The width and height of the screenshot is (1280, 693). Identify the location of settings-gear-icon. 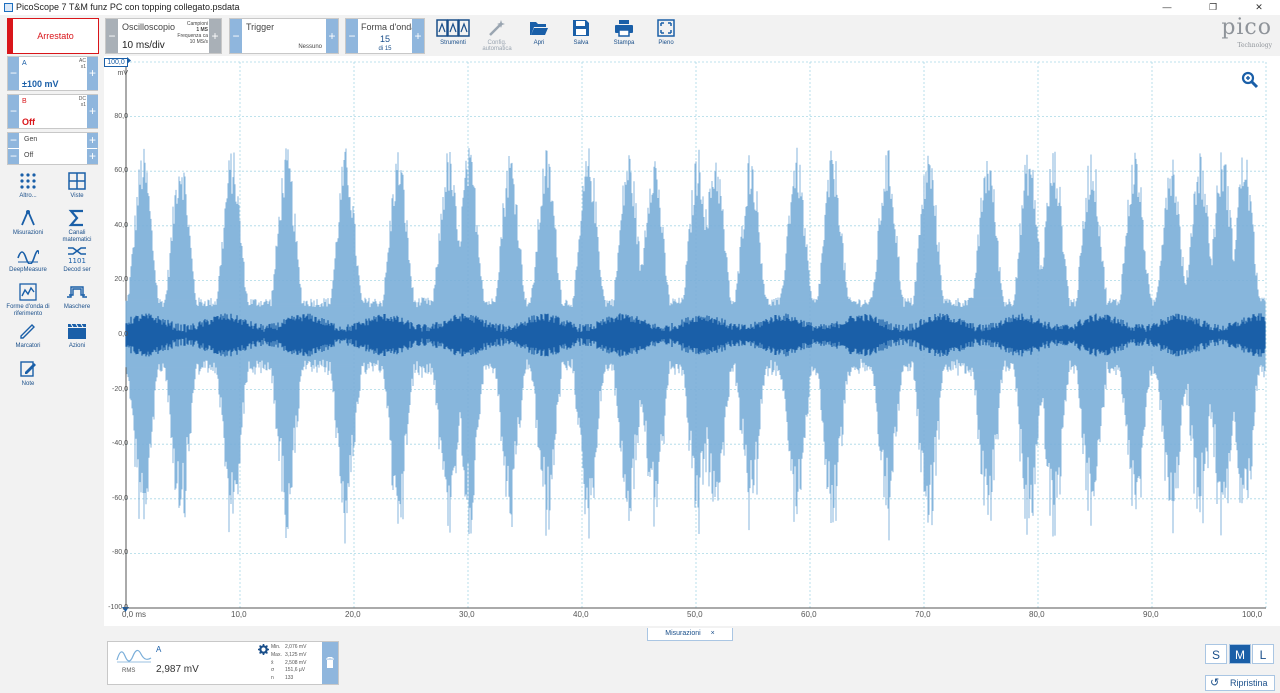
(263, 649).